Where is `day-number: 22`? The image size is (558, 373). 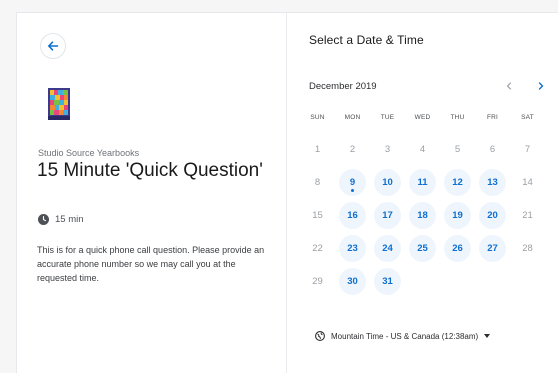 day-number: 22 is located at coordinates (317, 248).